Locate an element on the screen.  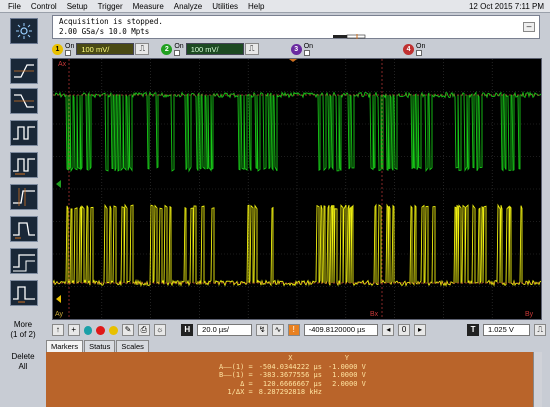
main-mode-button is located at coordinates (24, 31).